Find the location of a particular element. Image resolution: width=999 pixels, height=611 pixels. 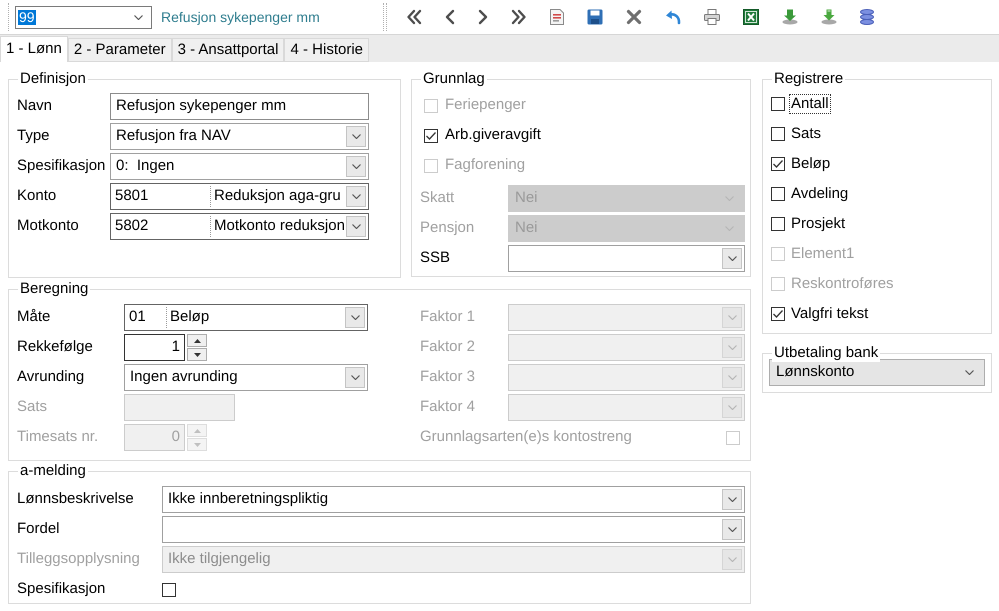

document-icon is located at coordinates (557, 17).